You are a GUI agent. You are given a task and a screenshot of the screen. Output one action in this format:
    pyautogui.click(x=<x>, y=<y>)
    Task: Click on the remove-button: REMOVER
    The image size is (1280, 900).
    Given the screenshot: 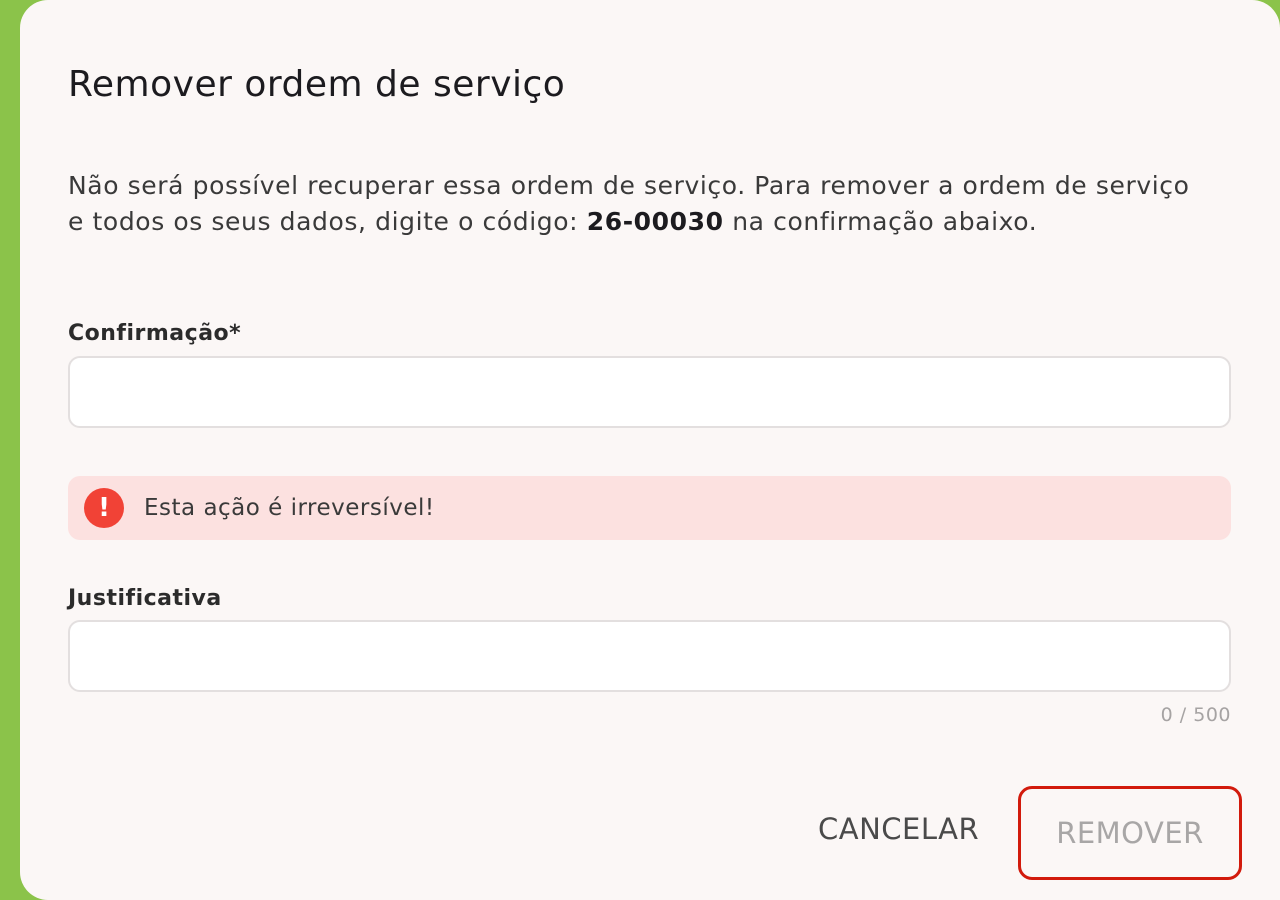 What is the action you would take?
    pyautogui.click(x=1130, y=833)
    